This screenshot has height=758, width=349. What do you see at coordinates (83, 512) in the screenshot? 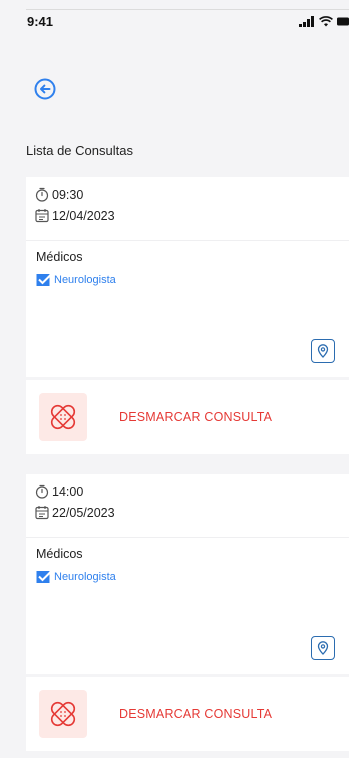
I see `appointment-date: 22/05/2023` at bounding box center [83, 512].